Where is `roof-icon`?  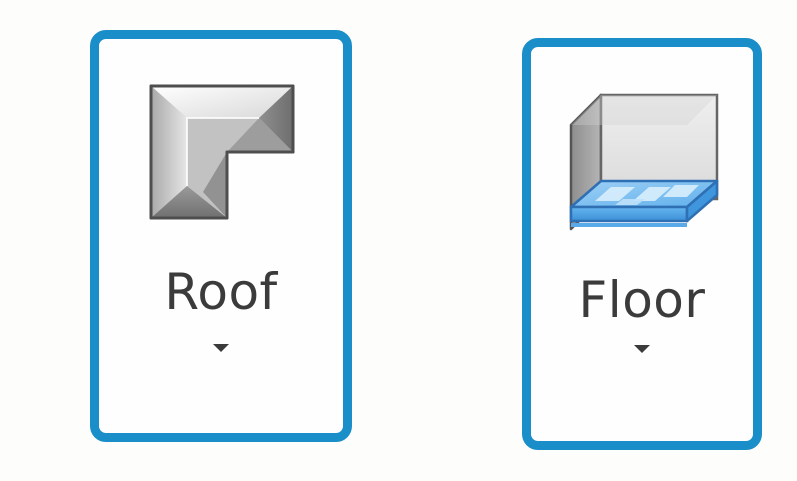
roof-icon is located at coordinates (222, 152).